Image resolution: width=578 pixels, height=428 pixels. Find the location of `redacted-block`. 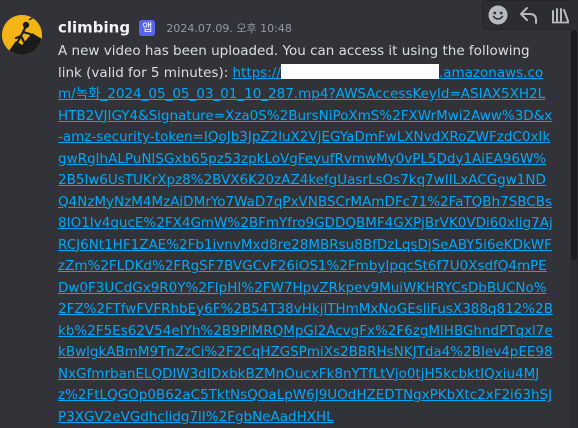

redacted-block is located at coordinates (359, 71).